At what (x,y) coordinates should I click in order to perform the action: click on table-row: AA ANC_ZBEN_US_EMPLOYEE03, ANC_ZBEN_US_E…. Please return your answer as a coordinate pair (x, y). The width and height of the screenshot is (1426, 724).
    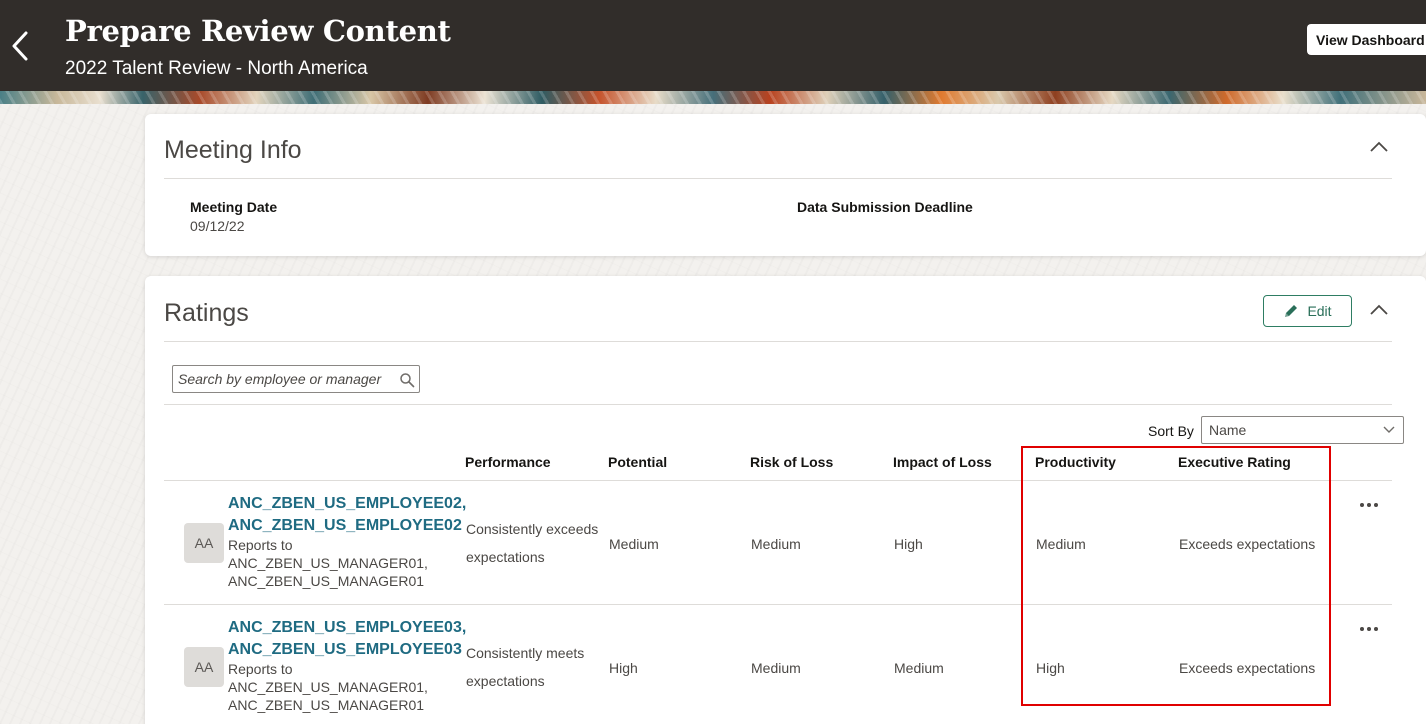
    Looking at the image, I should click on (785, 664).